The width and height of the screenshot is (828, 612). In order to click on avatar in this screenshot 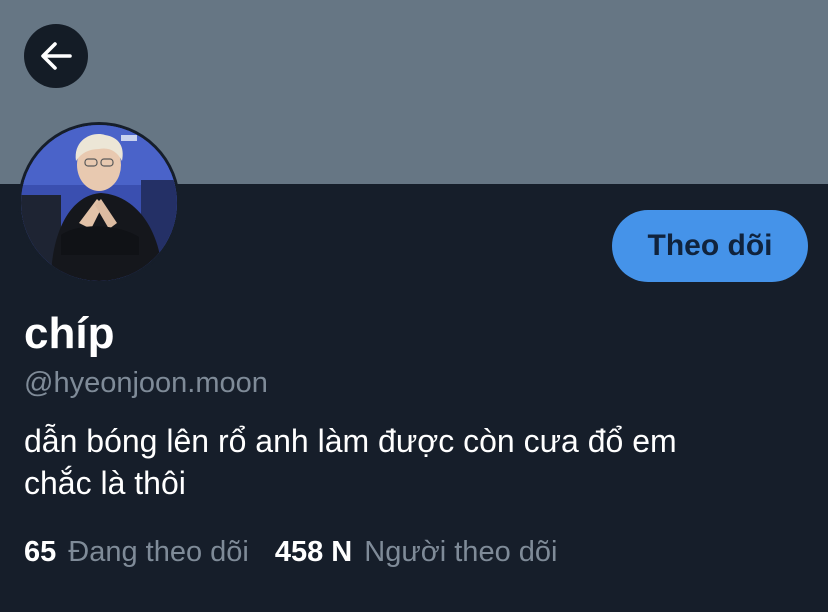, I will do `click(99, 203)`.